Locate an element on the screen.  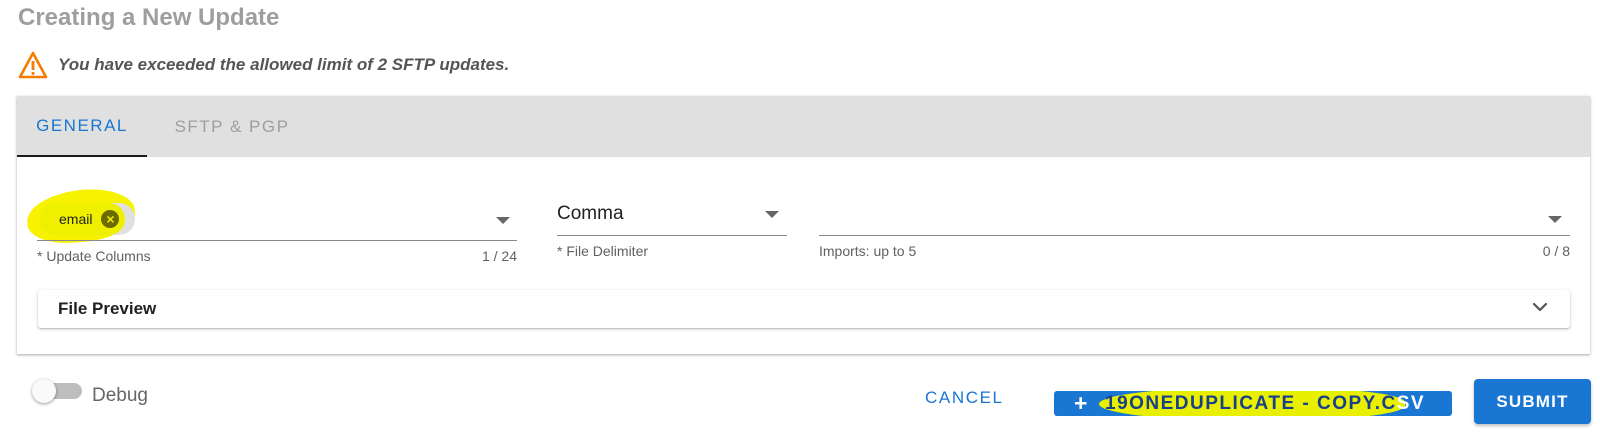
warning-triangle-icon is located at coordinates (33, 65).